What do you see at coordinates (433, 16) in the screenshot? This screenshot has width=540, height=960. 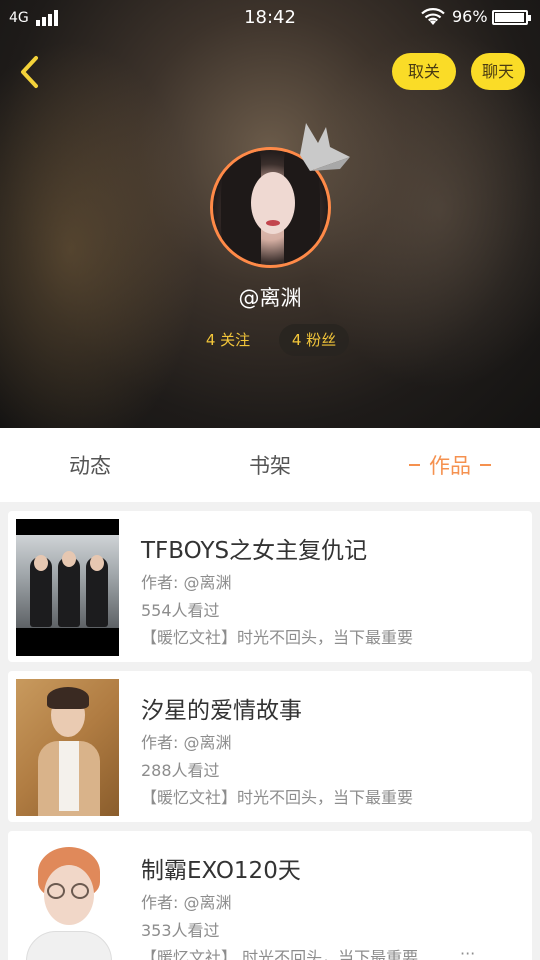 I see `wifi-icon` at bounding box center [433, 16].